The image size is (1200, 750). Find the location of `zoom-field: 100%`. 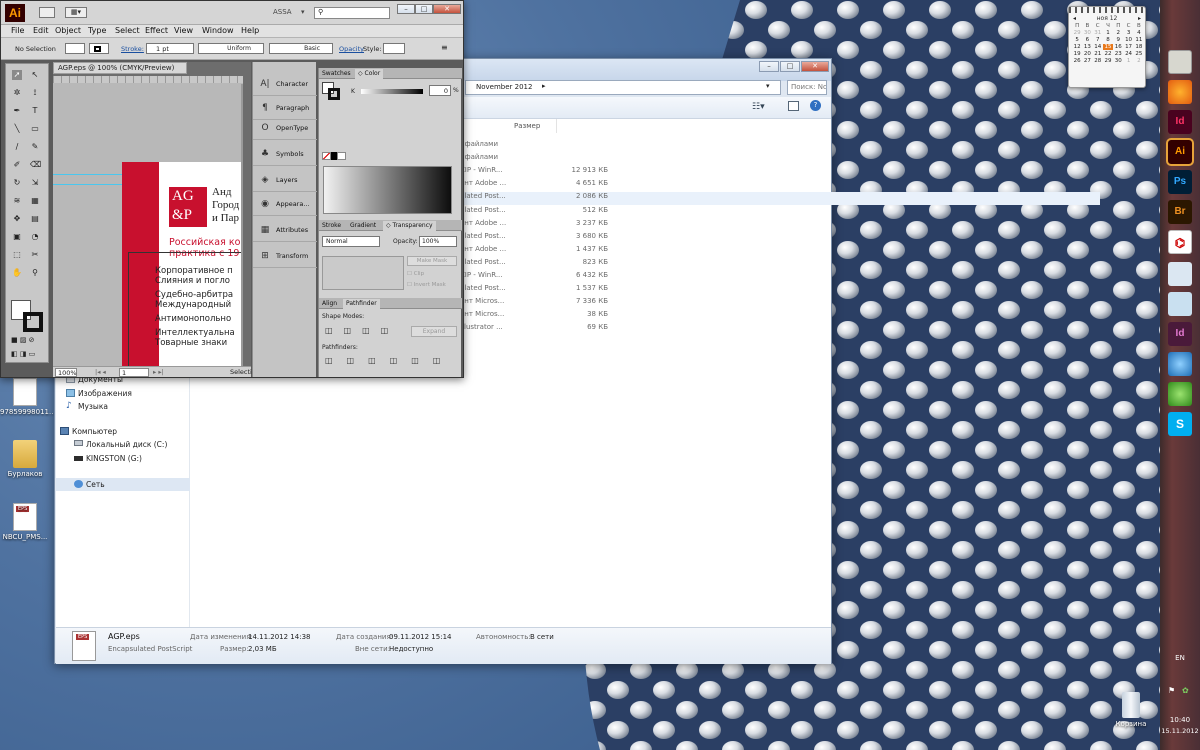

zoom-field: 100% is located at coordinates (66, 372).